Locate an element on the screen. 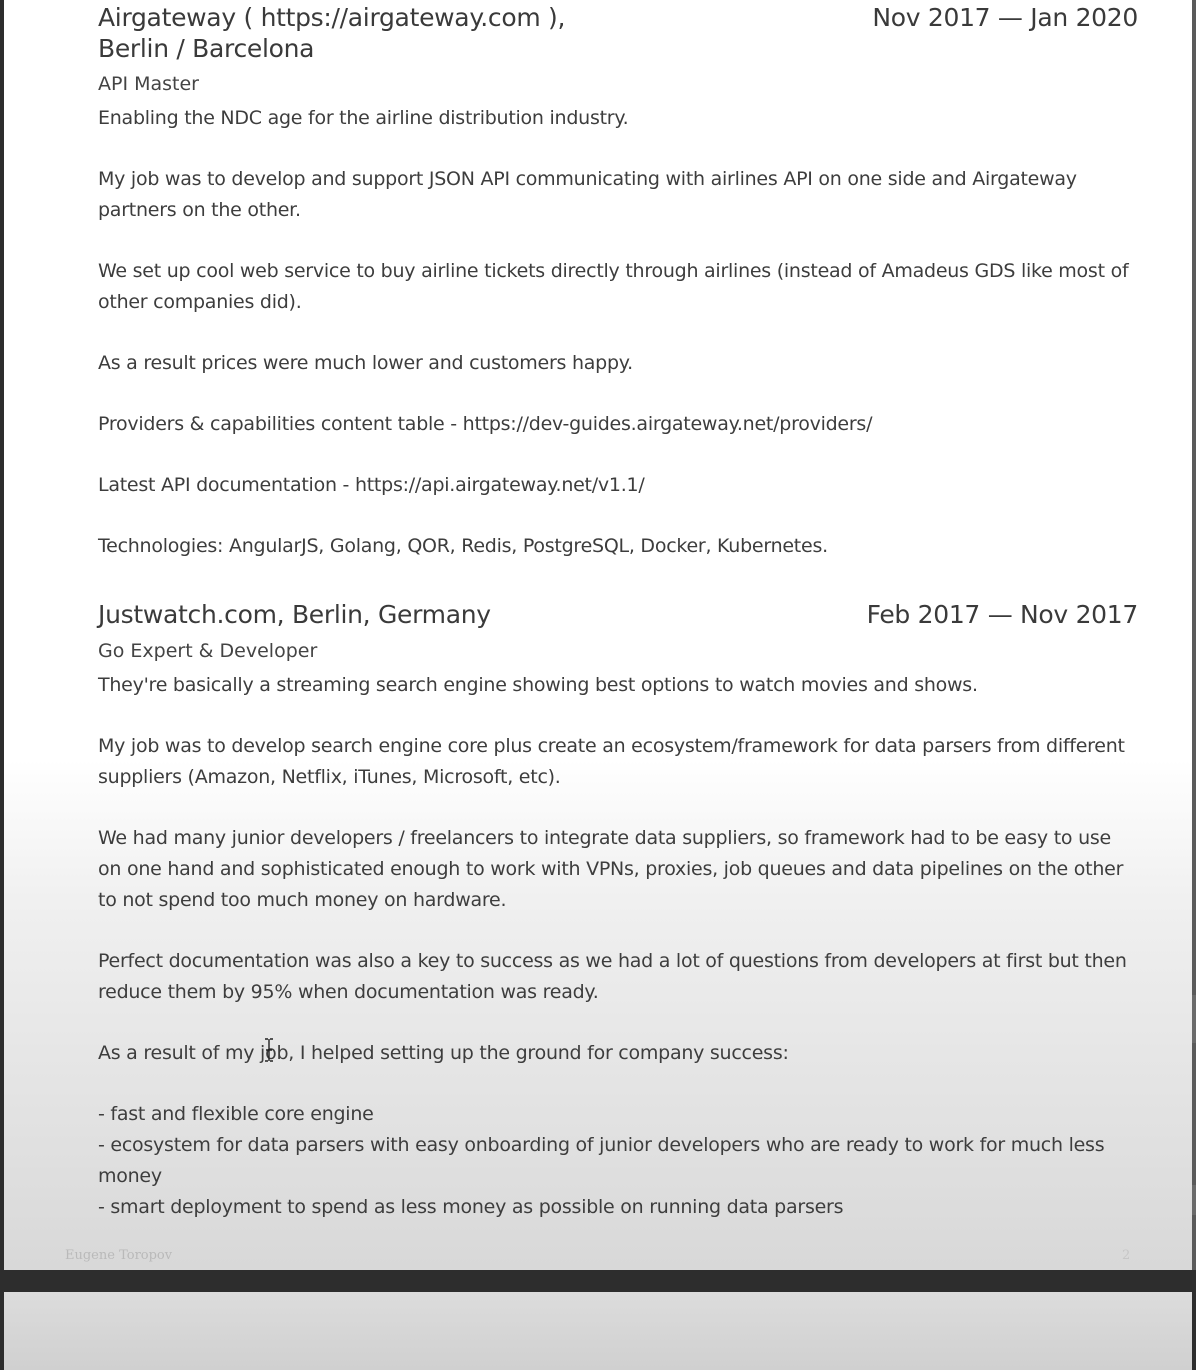 This screenshot has height=1370, width=1196. text-cursor-icon is located at coordinates (269, 1050).